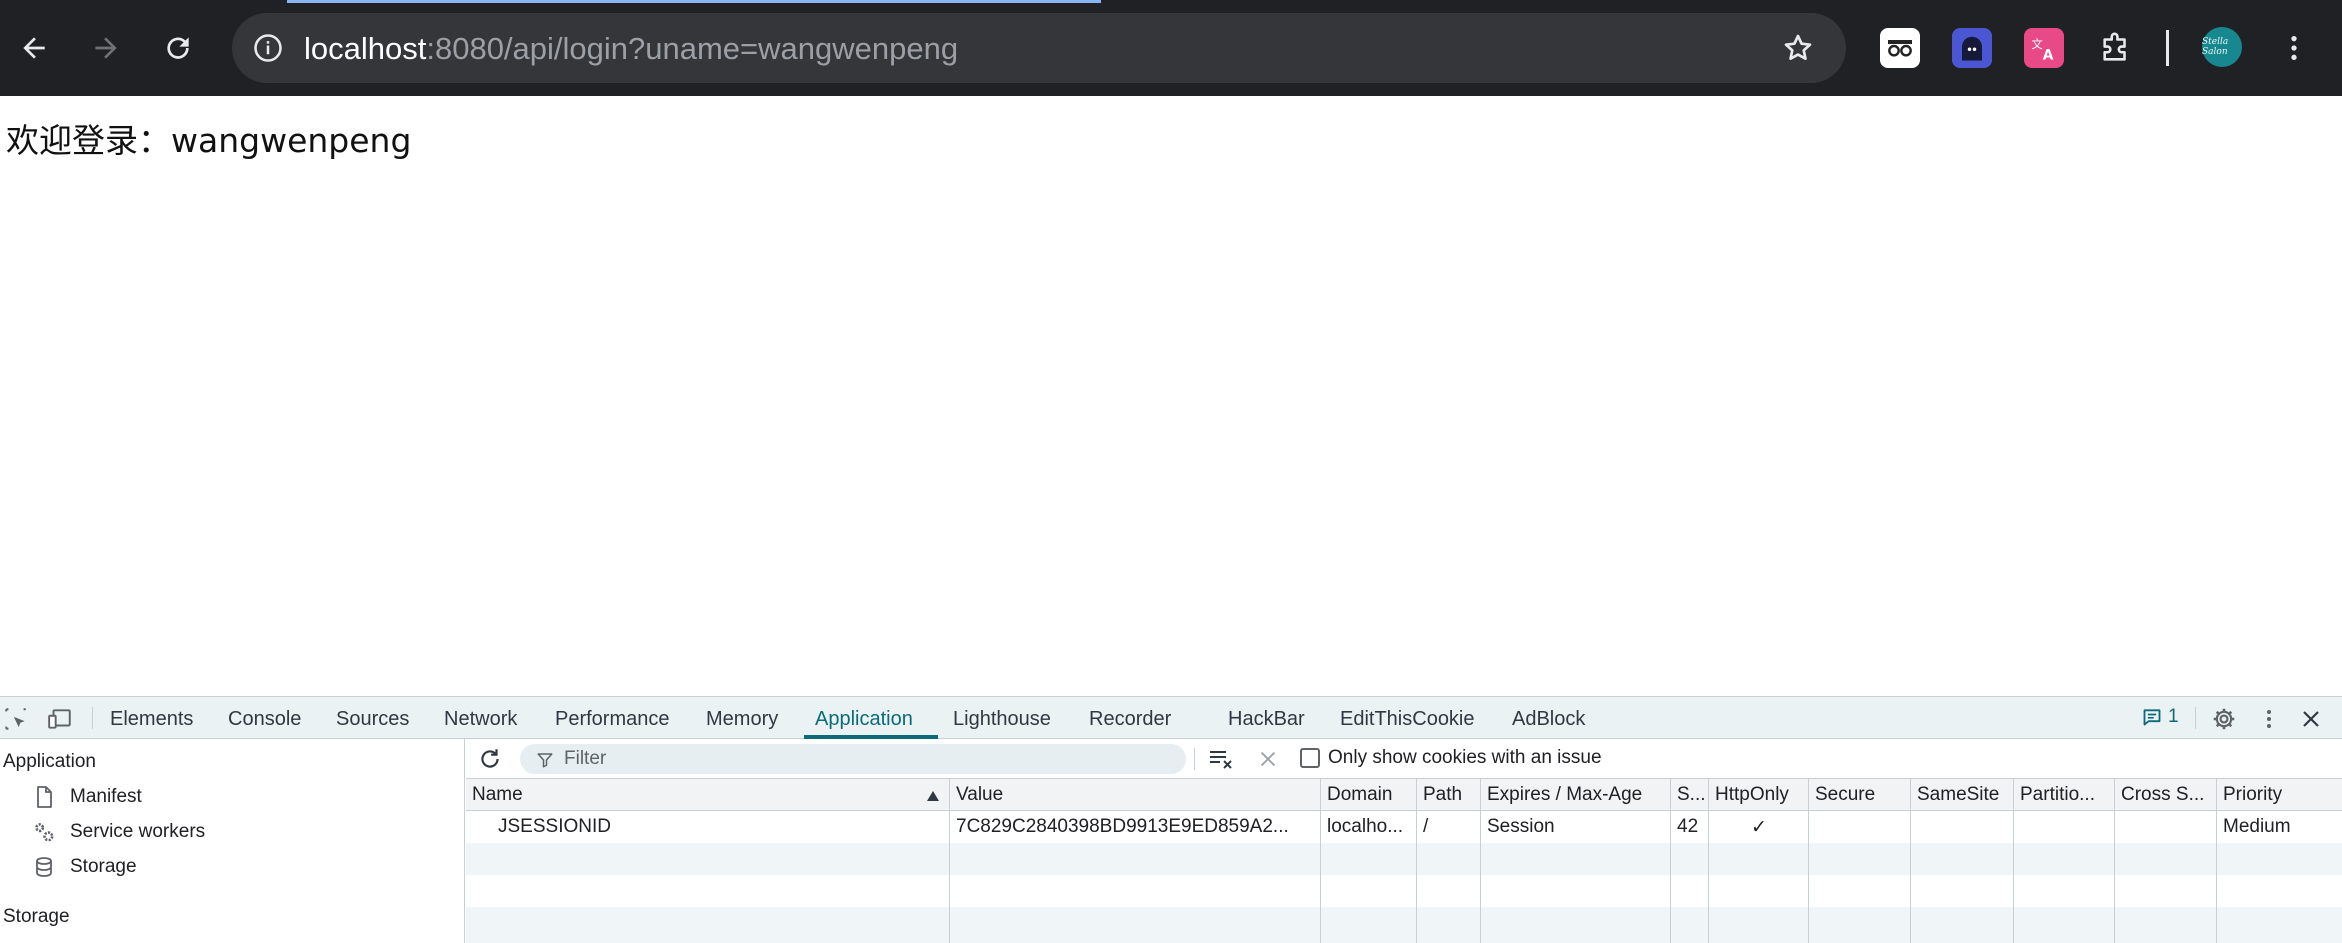 Image resolution: width=2342 pixels, height=943 pixels. I want to click on close-devtools-icon, so click(2311, 719).